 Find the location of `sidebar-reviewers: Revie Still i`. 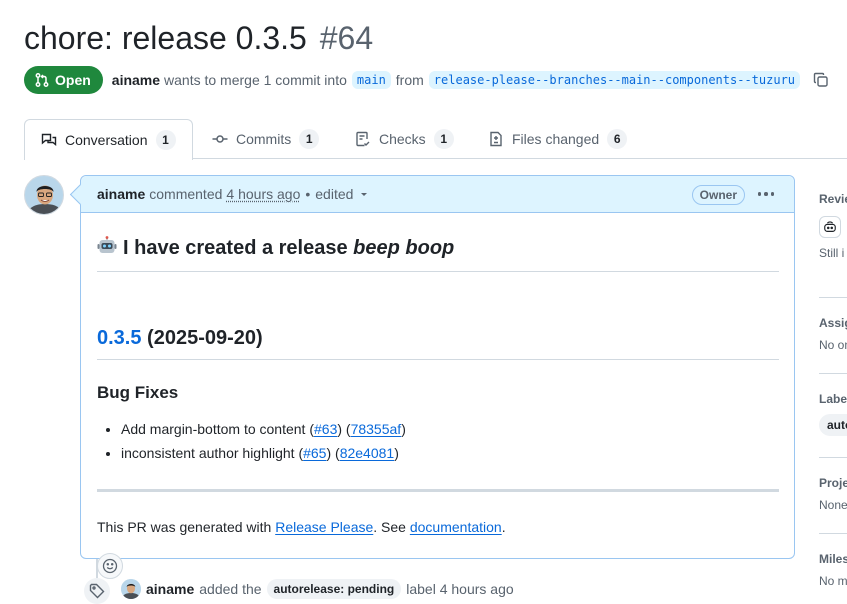

sidebar-reviewers: Revie Still i is located at coordinates (833, 226).